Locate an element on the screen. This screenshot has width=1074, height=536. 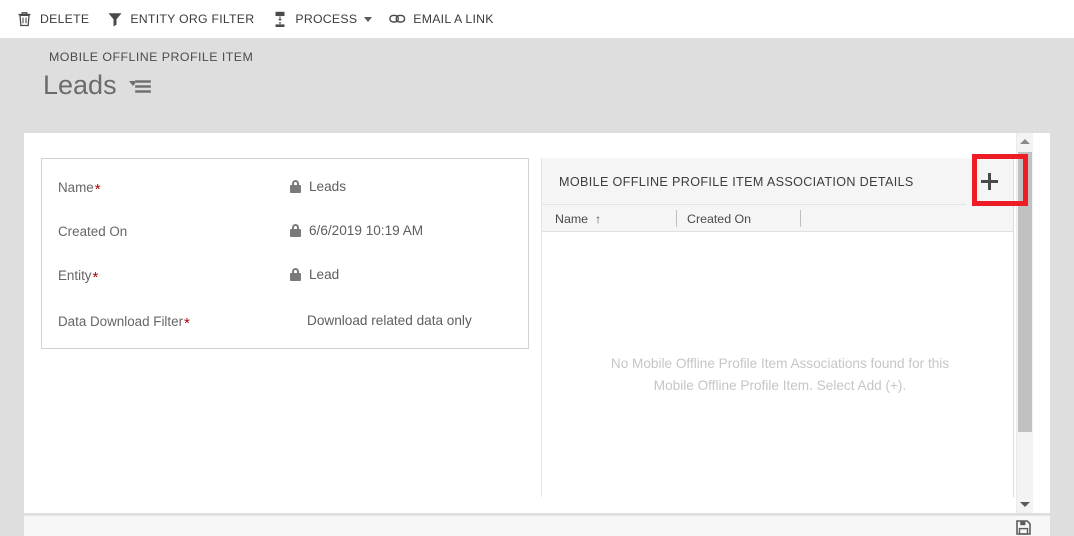
field-label-data-download-filter: Data Download Filter* is located at coordinates (124, 323).